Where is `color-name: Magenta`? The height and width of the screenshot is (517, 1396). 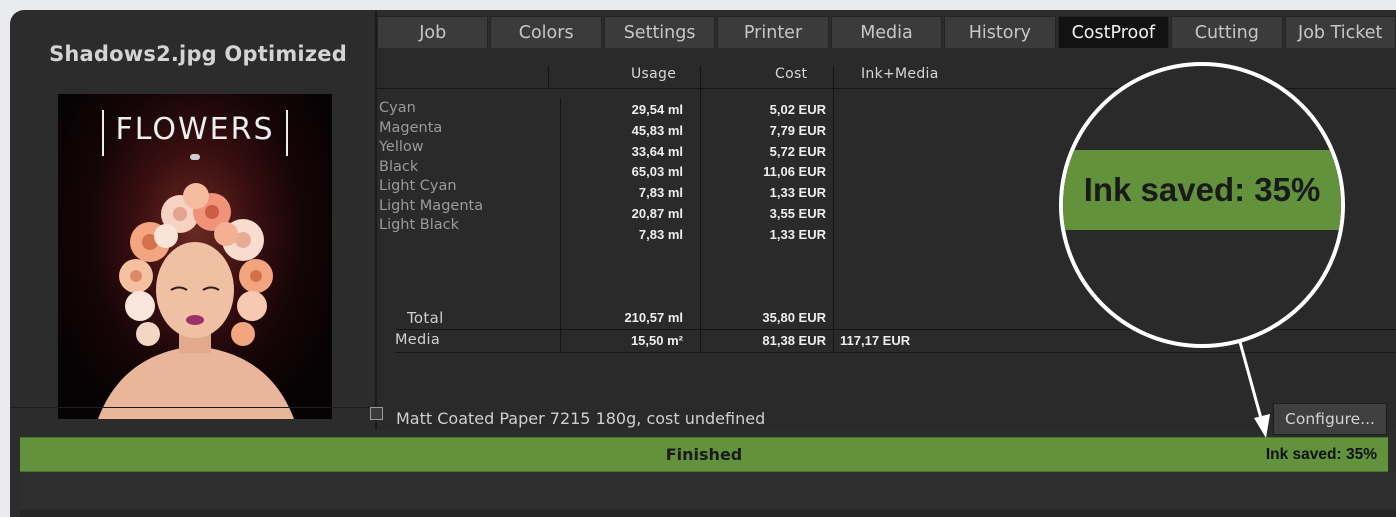 color-name: Magenta is located at coordinates (411, 127).